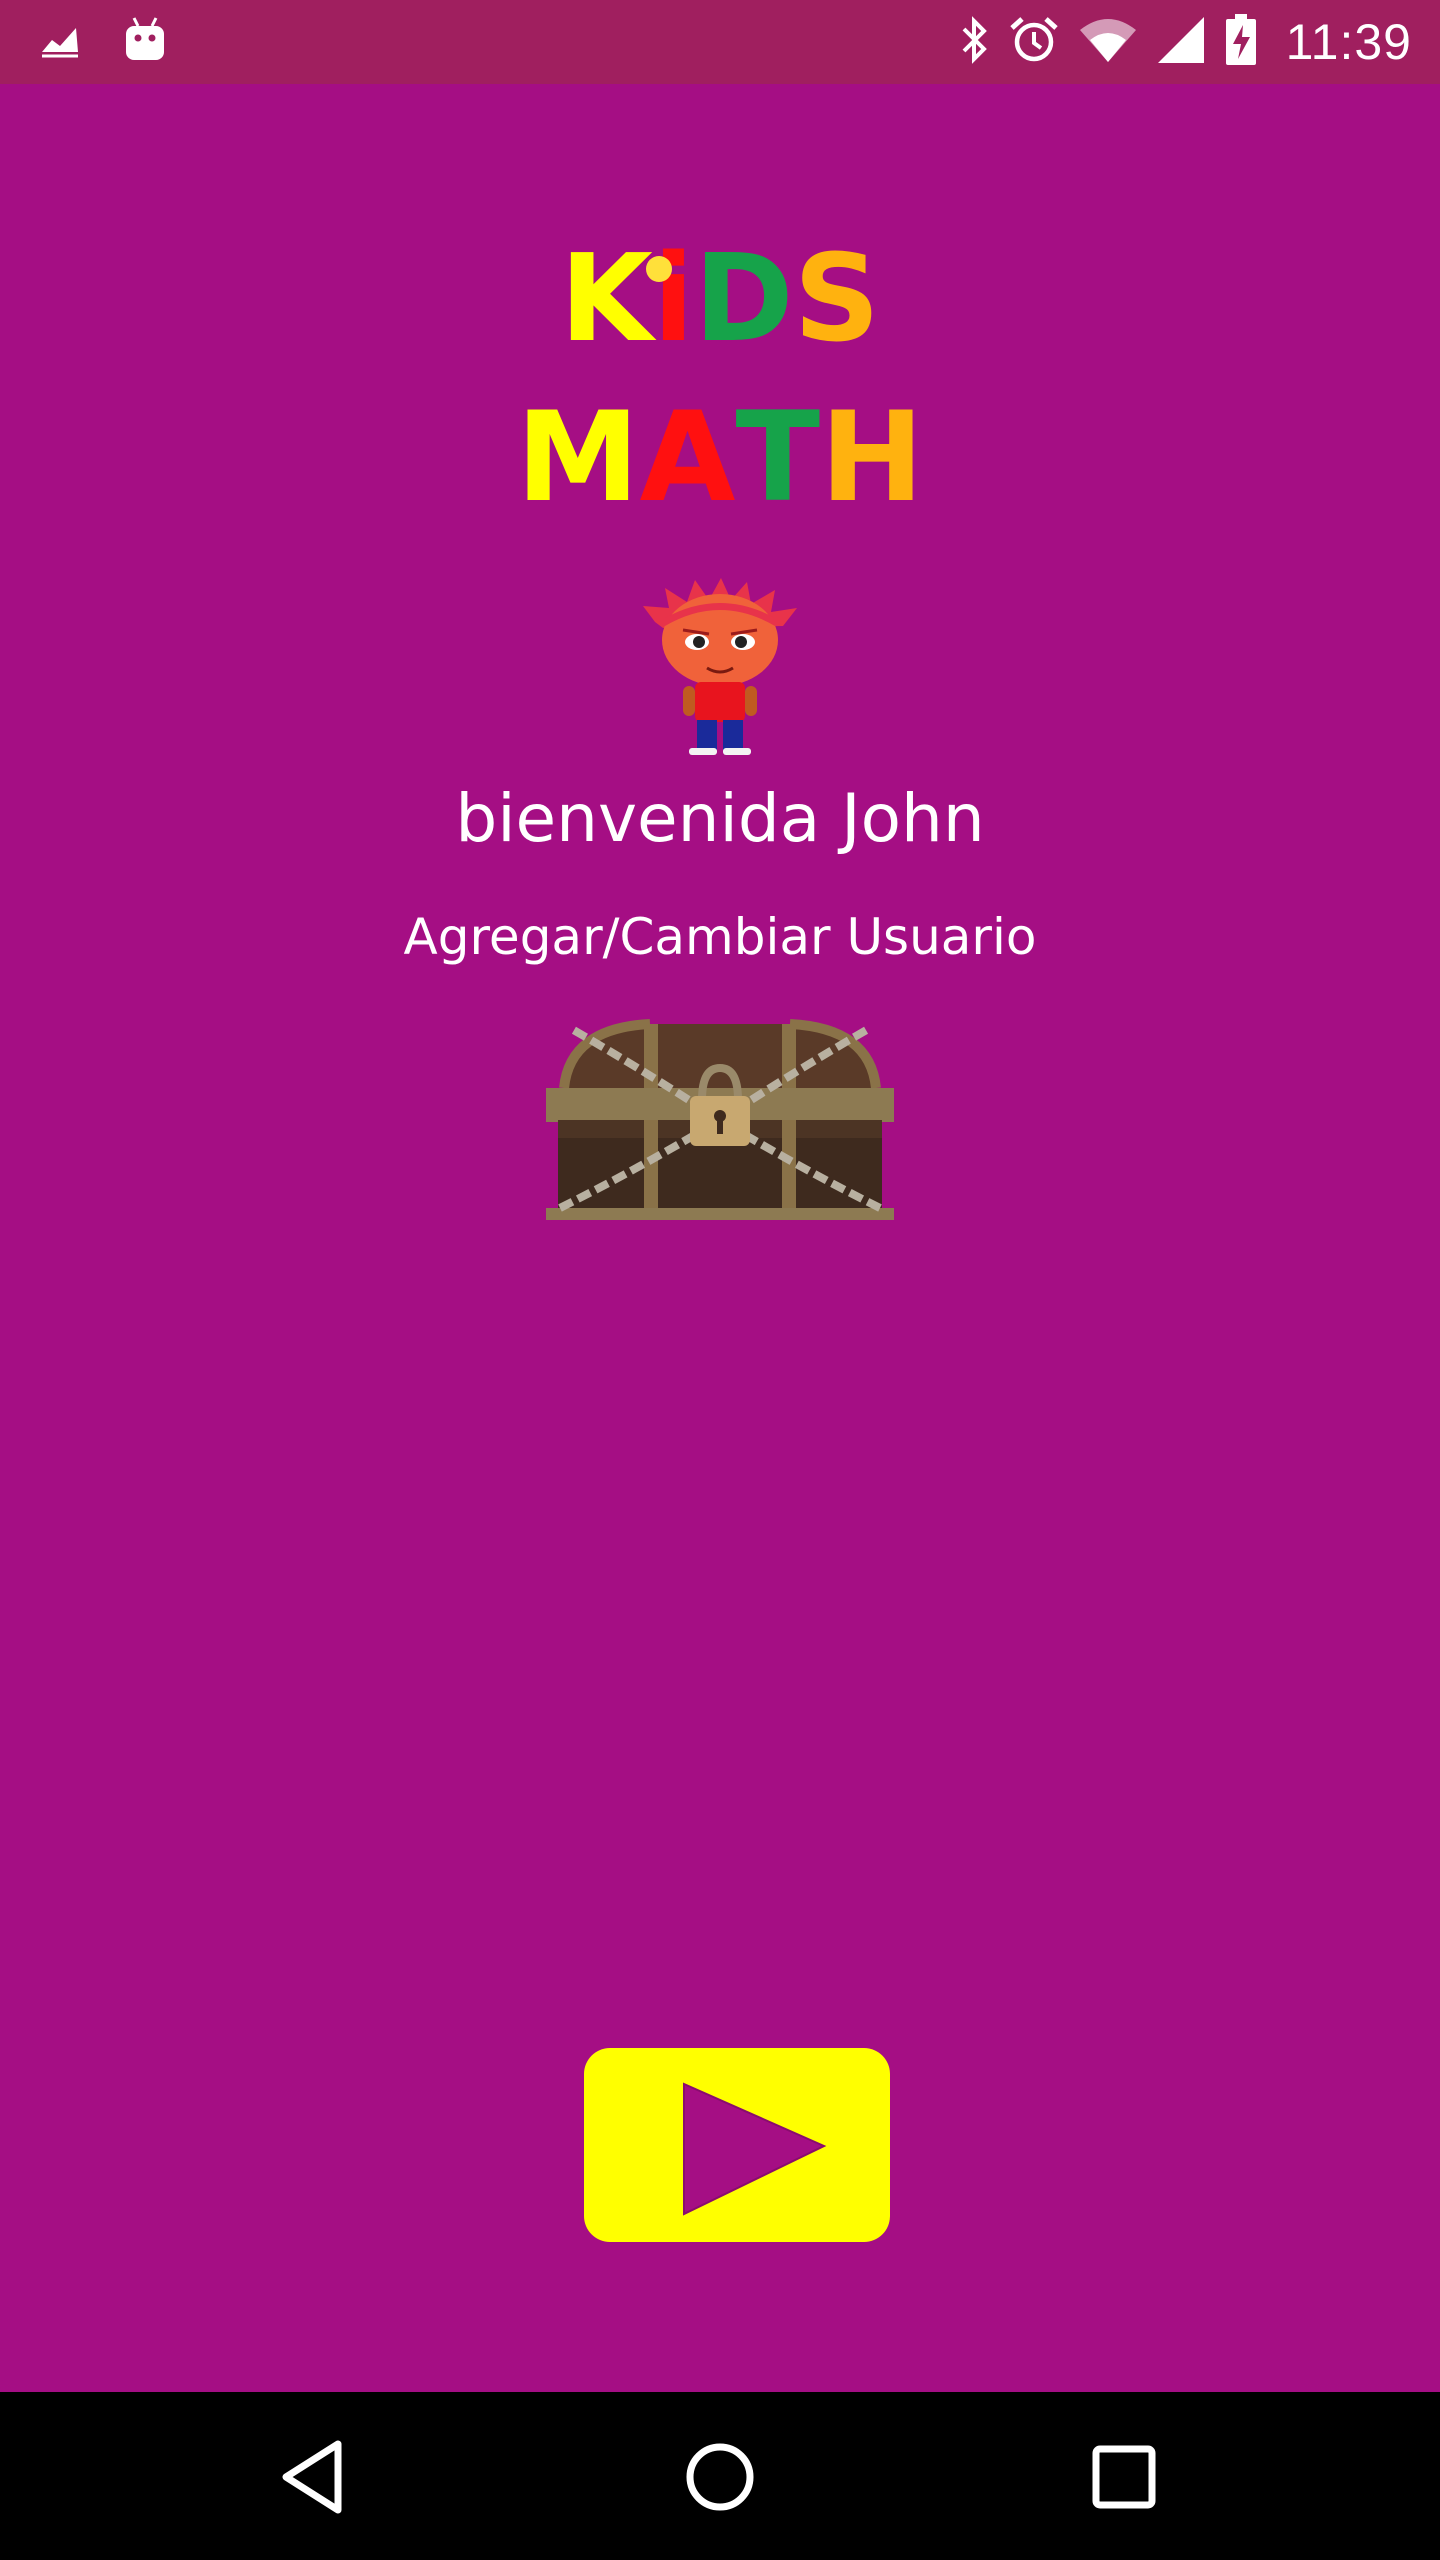 The height and width of the screenshot is (2560, 1440). What do you see at coordinates (1181, 42) in the screenshot?
I see `signal-icon` at bounding box center [1181, 42].